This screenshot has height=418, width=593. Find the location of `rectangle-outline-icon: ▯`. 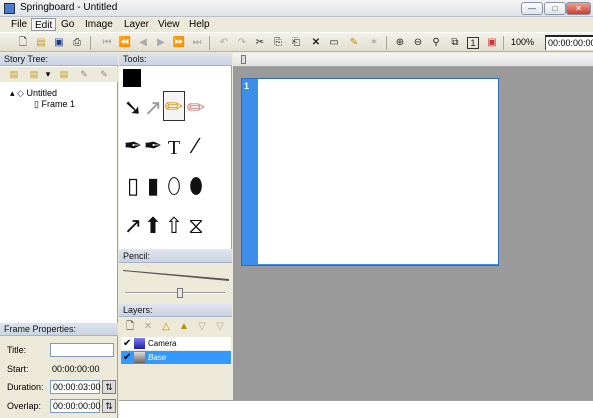

rectangle-outline-icon: ▯ is located at coordinates (133, 186).